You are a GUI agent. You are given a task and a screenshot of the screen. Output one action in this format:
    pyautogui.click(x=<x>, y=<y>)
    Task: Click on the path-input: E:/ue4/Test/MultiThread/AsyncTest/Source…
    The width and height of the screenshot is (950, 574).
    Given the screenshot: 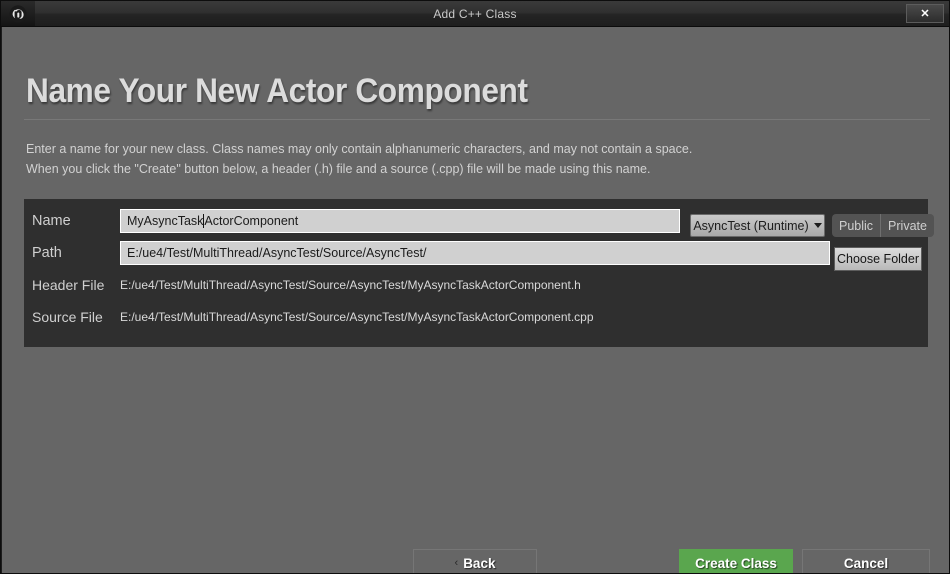 What is the action you would take?
    pyautogui.click(x=475, y=253)
    